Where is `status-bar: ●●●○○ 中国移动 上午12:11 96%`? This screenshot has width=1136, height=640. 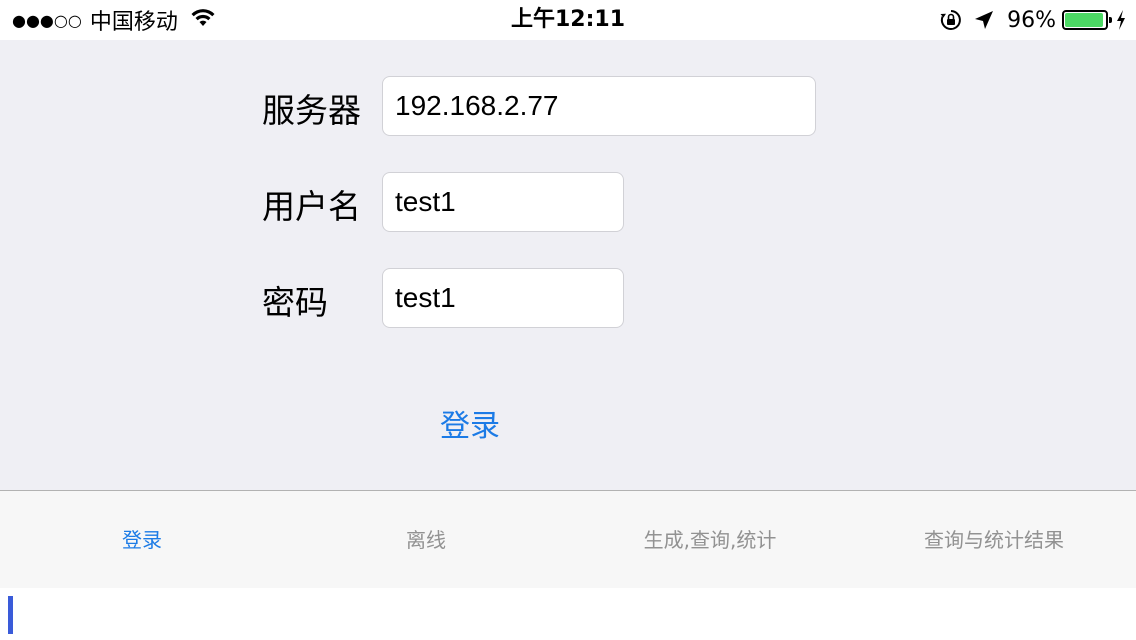 status-bar: ●●●○○ 中国移动 上午12:11 96% is located at coordinates (568, 20).